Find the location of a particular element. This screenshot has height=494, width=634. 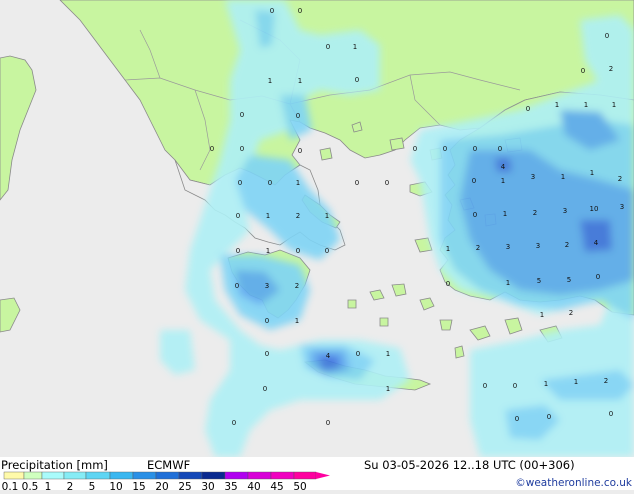

credit-text: ©weatheronline.co.uk is located at coordinates (574, 483).